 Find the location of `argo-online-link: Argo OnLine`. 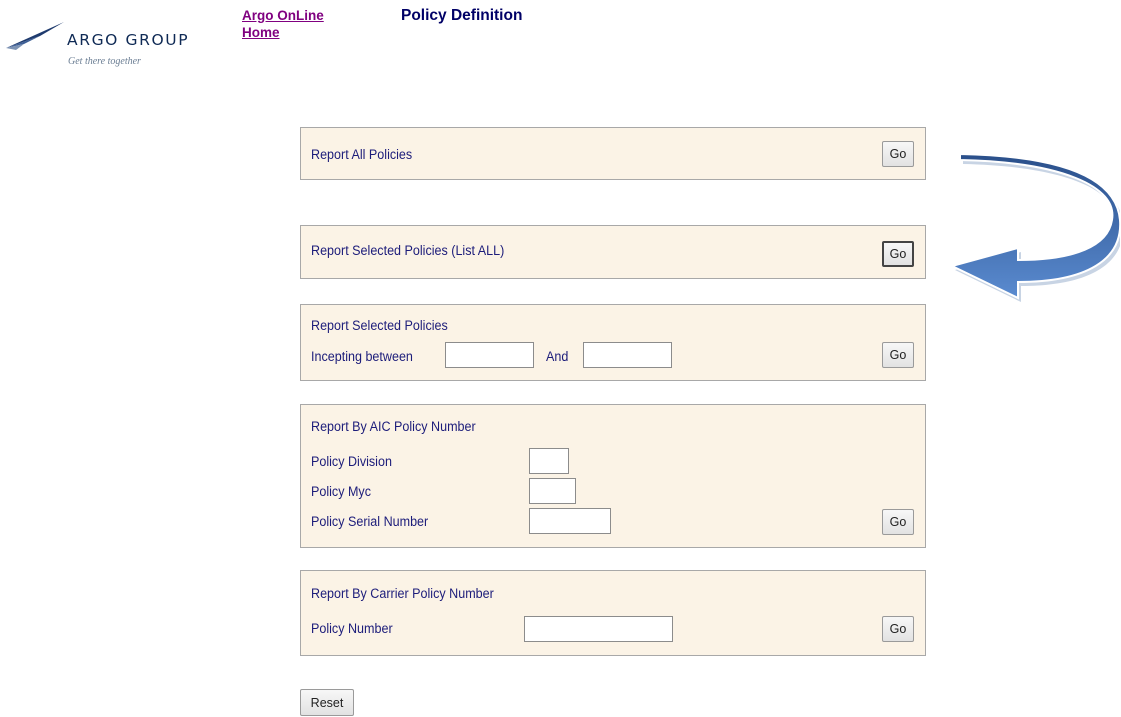

argo-online-link: Argo OnLine is located at coordinates (283, 15).